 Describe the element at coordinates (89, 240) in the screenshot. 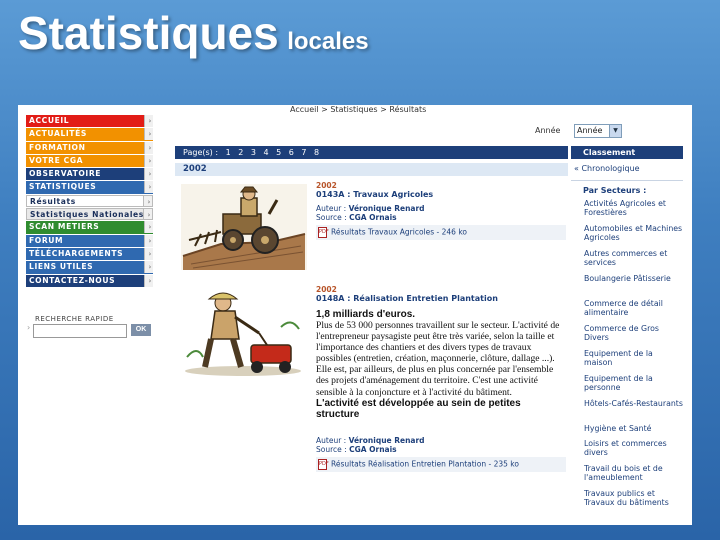

I see `nav-item-forum: FORUM ›` at that location.